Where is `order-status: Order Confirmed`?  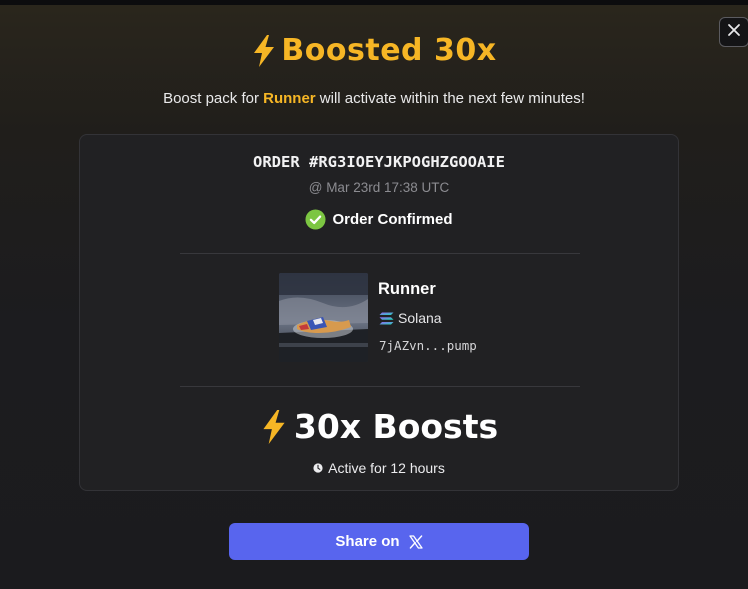
order-status: Order Confirmed is located at coordinates (379, 219).